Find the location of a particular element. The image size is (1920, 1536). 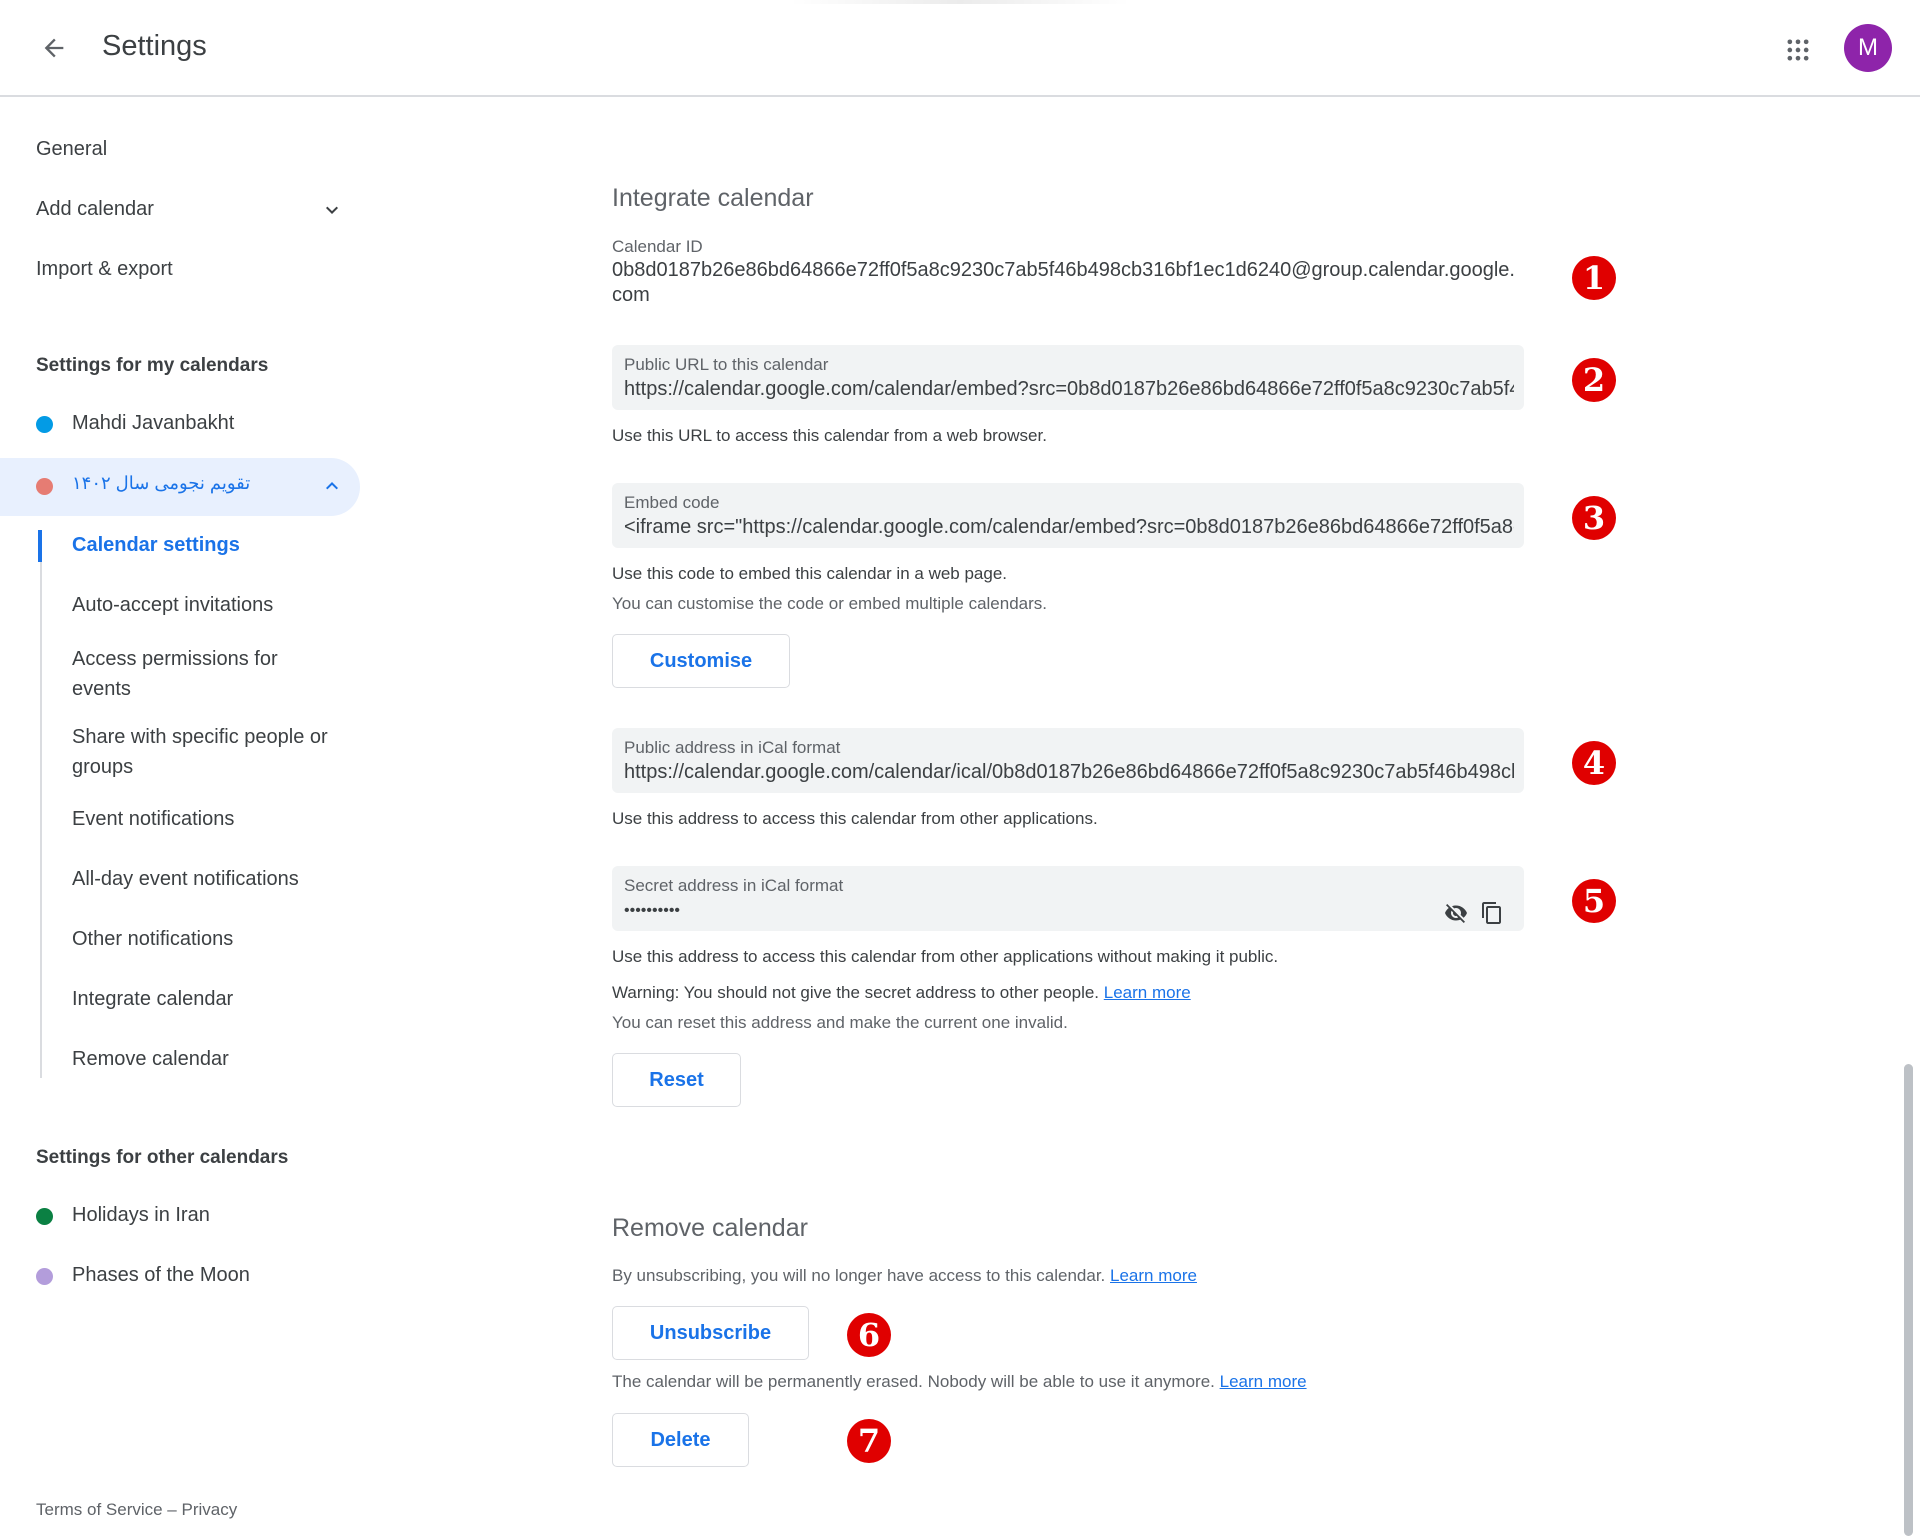

footer-links: Terms of Service – Privacy is located at coordinates (136, 1510).